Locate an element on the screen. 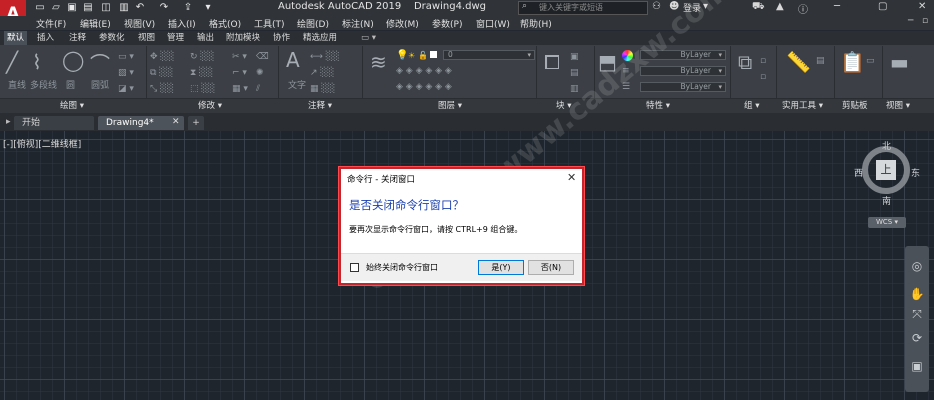 This screenshot has height=400, width=934. wcs-menu: WCS ▾ is located at coordinates (887, 222).